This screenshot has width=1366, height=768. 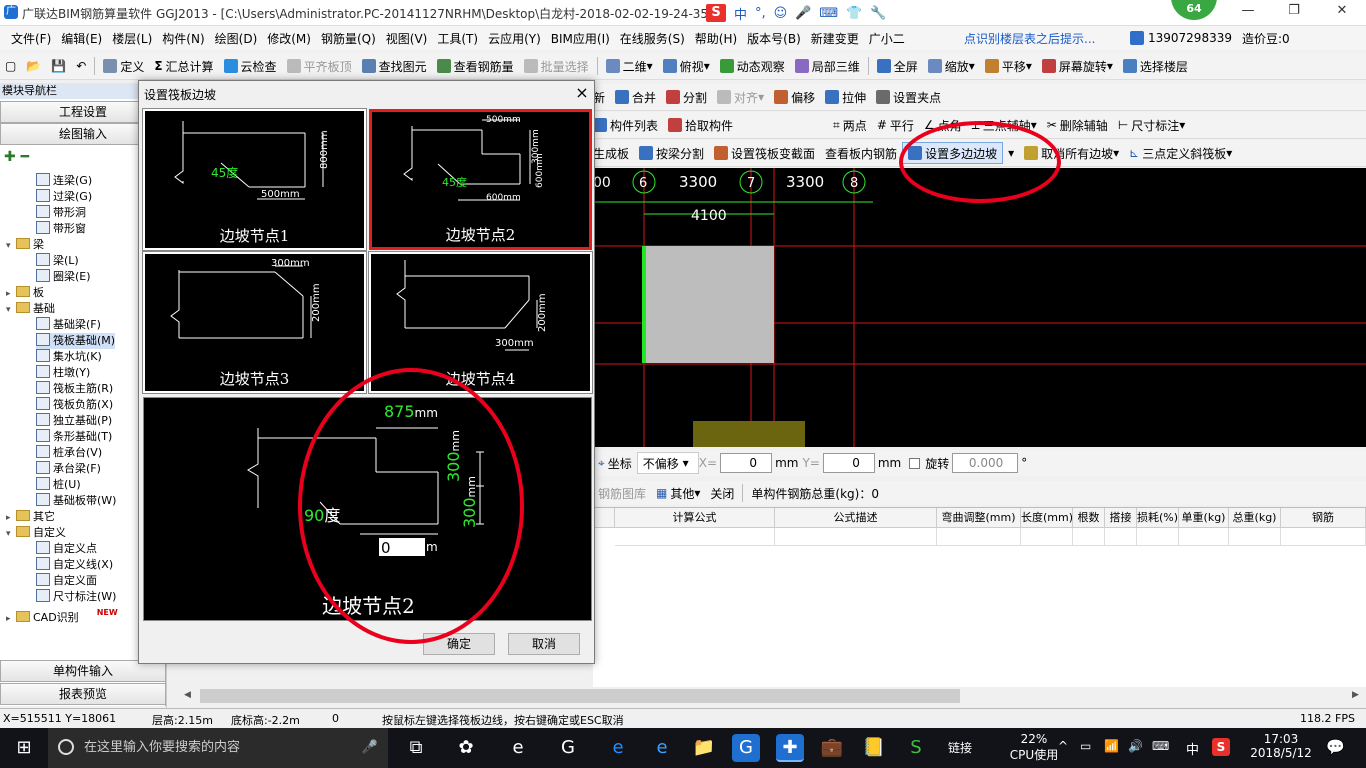 I want to click on tree-item: 独立基础(P), so click(x=74, y=421).